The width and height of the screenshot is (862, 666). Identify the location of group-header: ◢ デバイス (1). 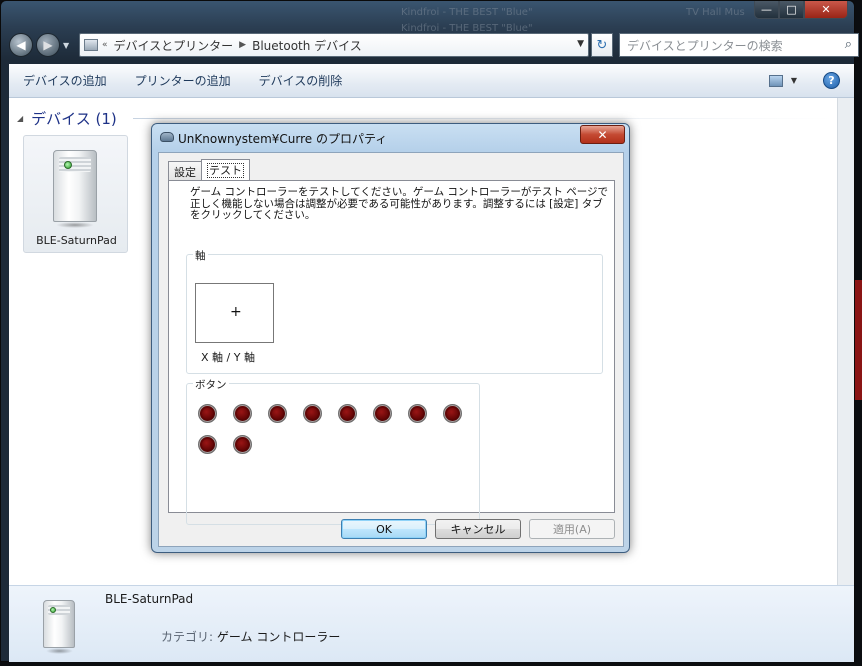
(67, 118).